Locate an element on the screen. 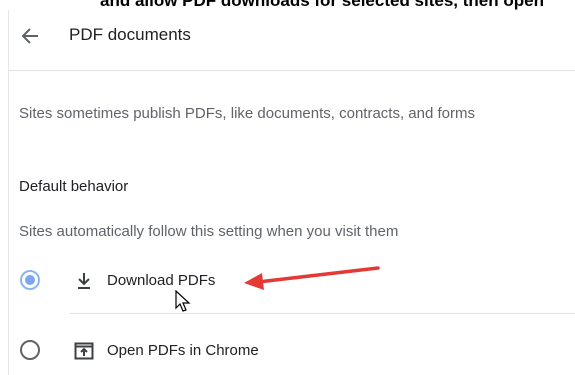 This screenshot has height=375, width=575. mouse-cursor-icon is located at coordinates (183, 301).